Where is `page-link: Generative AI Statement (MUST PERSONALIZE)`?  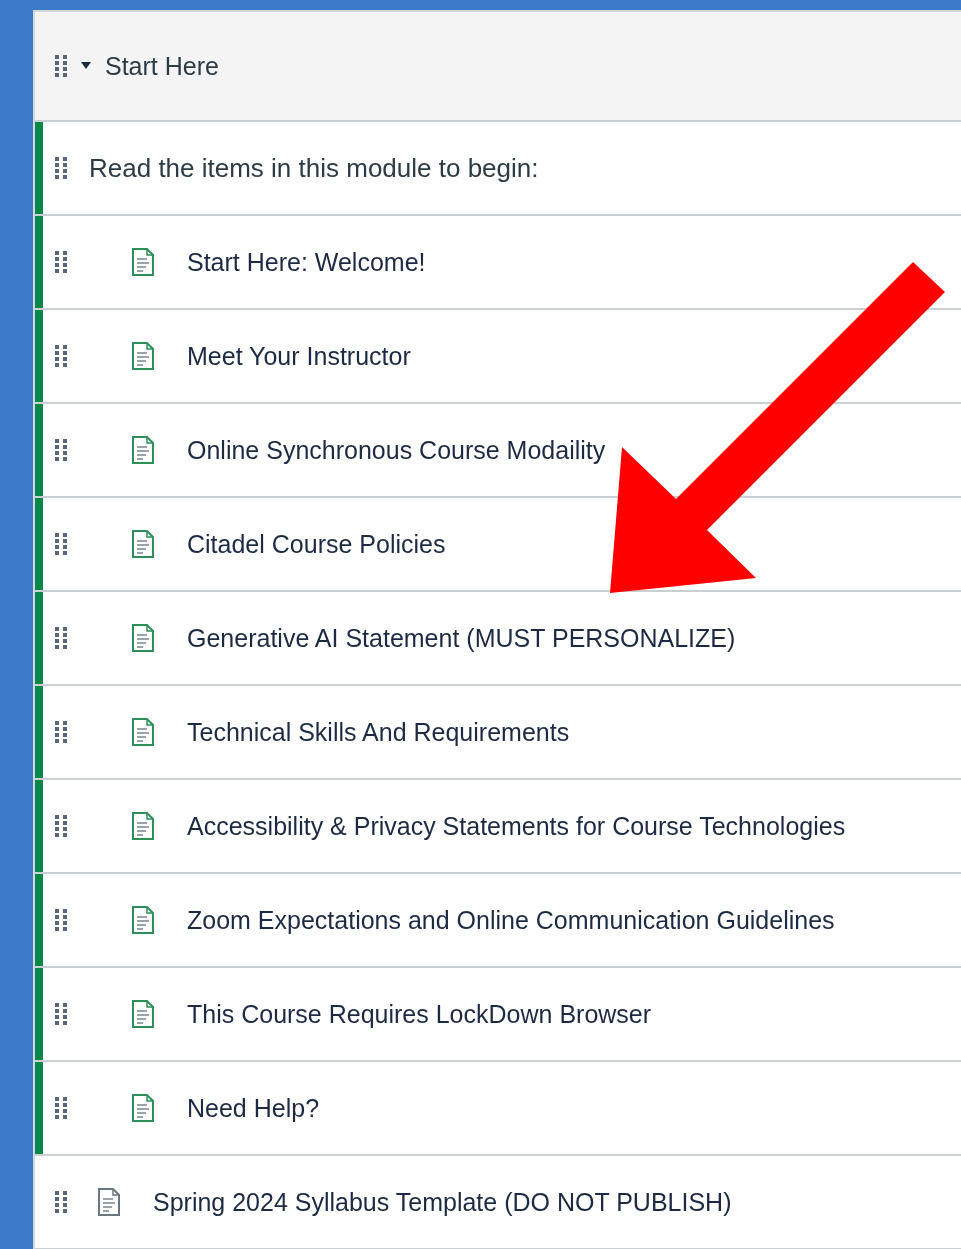
page-link: Generative AI Statement (MUST PERSONALIZE) is located at coordinates (461, 638).